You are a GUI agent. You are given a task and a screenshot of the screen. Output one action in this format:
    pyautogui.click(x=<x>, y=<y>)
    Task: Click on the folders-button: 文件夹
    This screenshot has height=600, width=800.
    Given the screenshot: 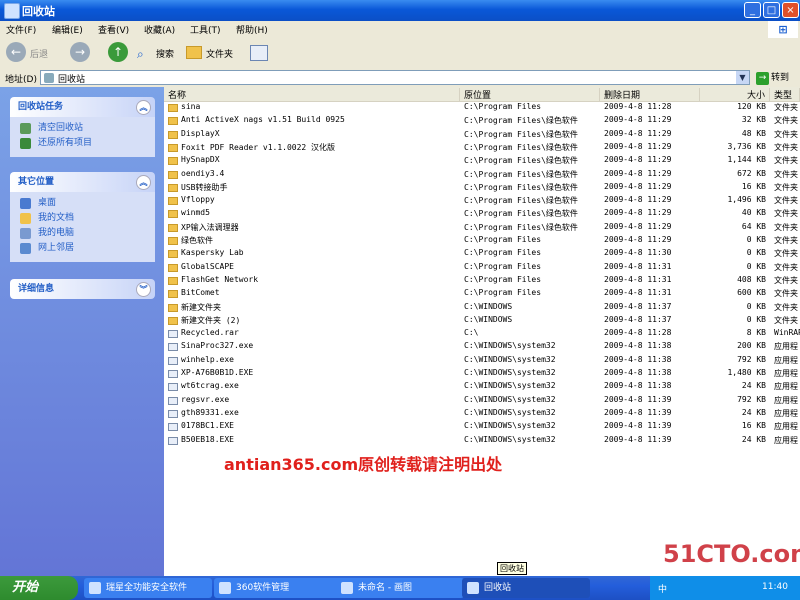 What is the action you would take?
    pyautogui.click(x=219, y=57)
    